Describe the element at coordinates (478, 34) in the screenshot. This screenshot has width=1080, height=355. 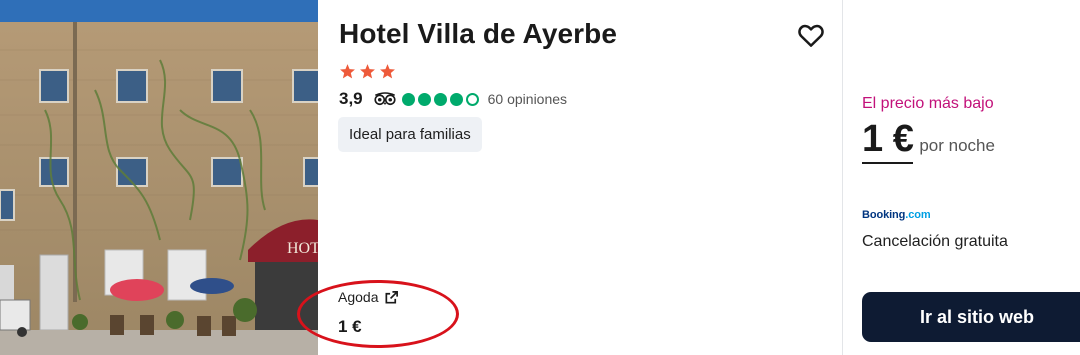
I see `hotel-name: Hotel Villa de Ayerbe` at that location.